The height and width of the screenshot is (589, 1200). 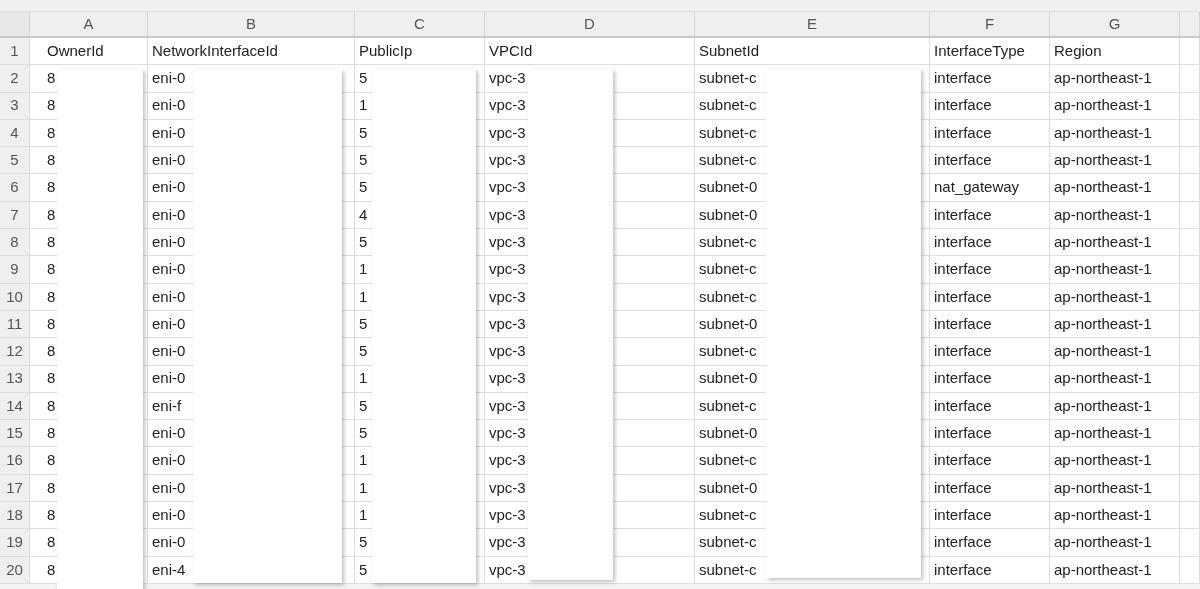 I want to click on column-header: F, so click(x=990, y=24).